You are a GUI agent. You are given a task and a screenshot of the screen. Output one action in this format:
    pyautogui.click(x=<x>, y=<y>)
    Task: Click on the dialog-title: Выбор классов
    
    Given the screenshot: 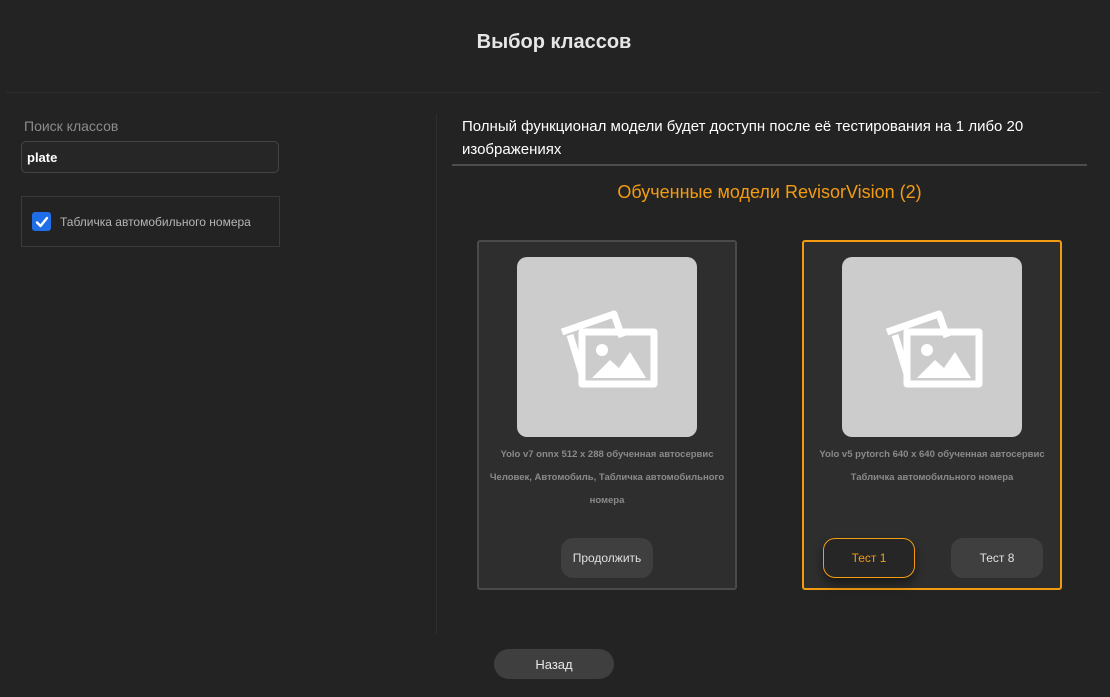 What is the action you would take?
    pyautogui.click(x=554, y=42)
    